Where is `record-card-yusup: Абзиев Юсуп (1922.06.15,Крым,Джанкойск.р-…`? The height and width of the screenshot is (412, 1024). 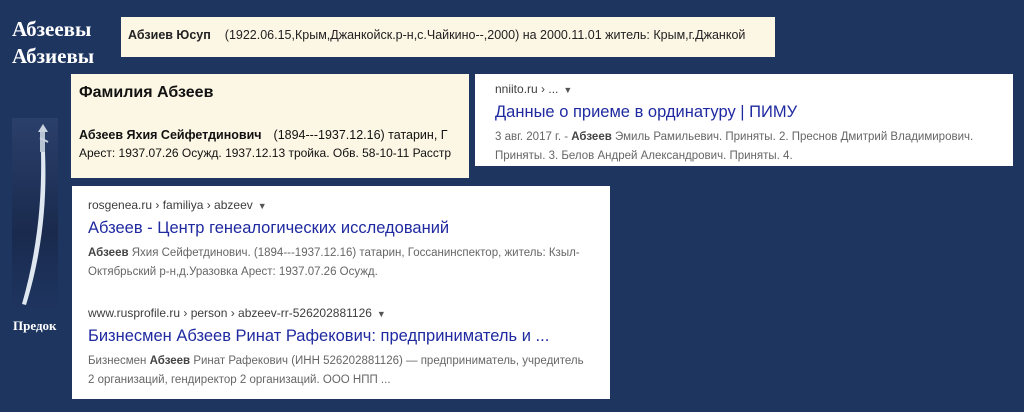
record-card-yusup: Абзиев Юсуп (1922.06.15,Крым,Джанкойск.р-… is located at coordinates (448, 37).